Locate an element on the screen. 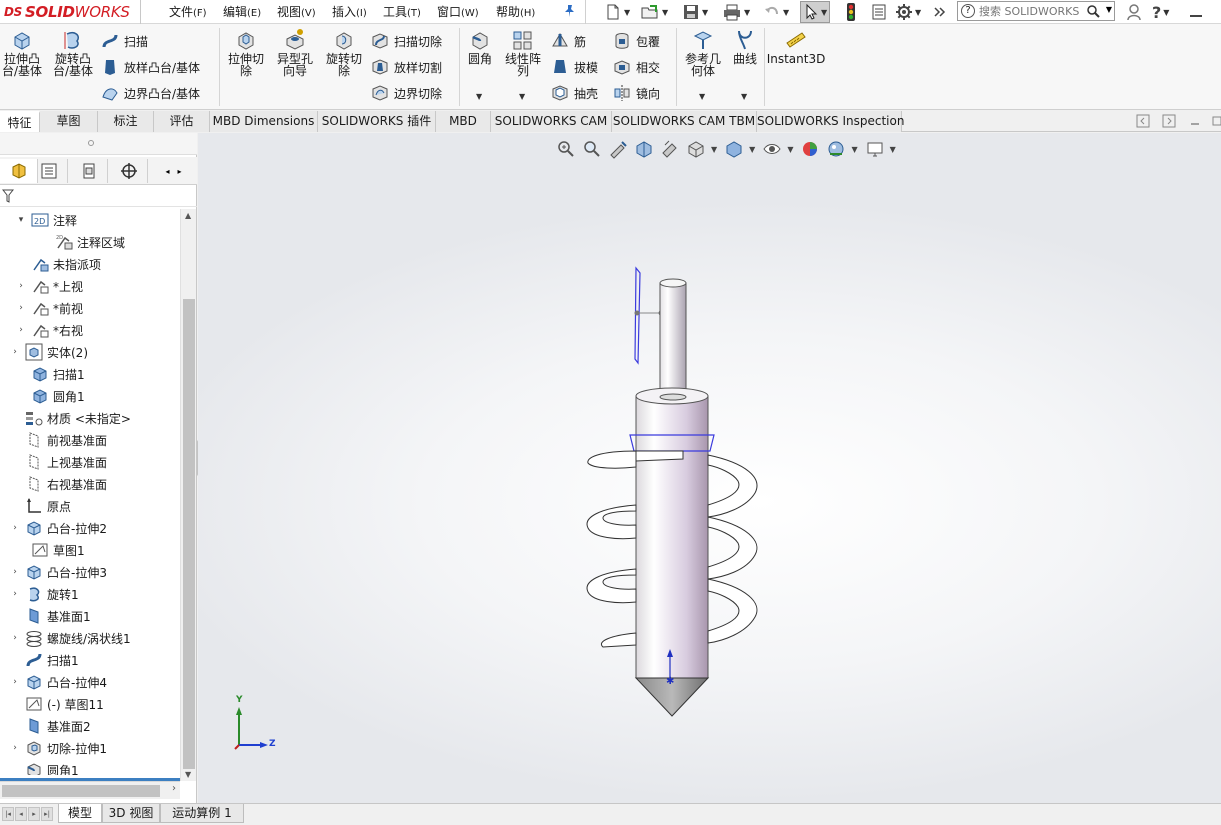  solidworks-logo: DS SOLID WORKS is located at coordinates (67, 12).